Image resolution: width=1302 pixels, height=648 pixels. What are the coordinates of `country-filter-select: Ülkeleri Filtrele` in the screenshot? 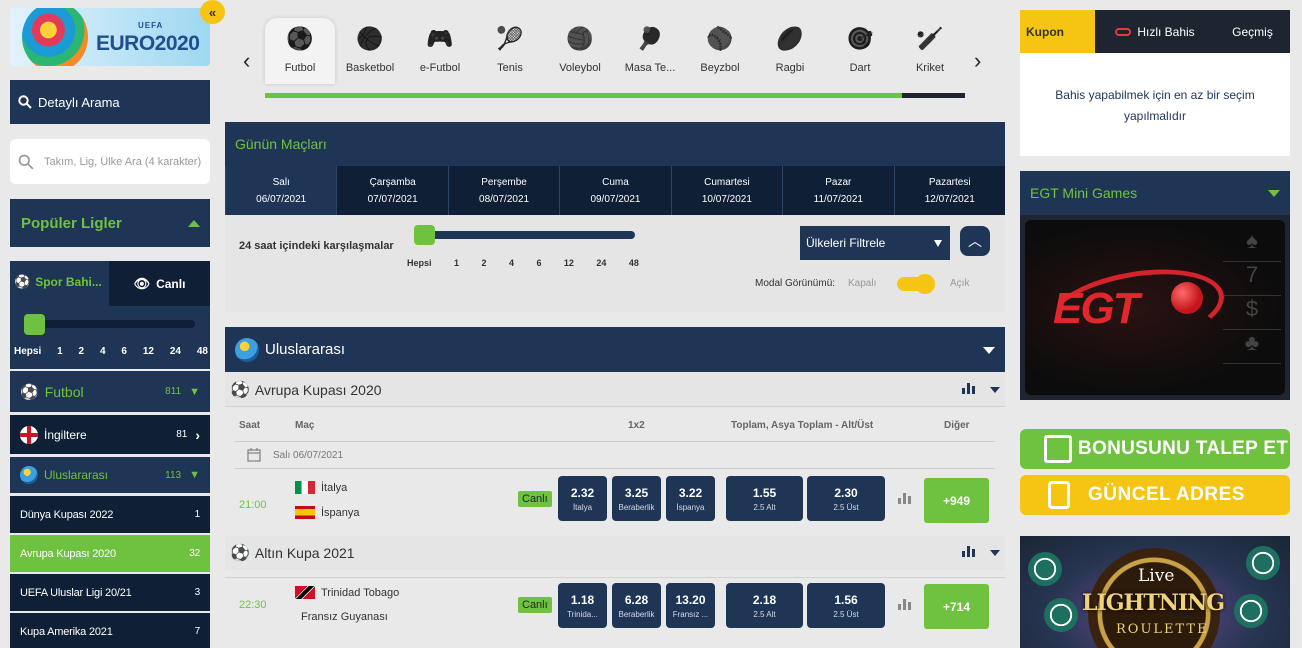 It's located at (875, 243).